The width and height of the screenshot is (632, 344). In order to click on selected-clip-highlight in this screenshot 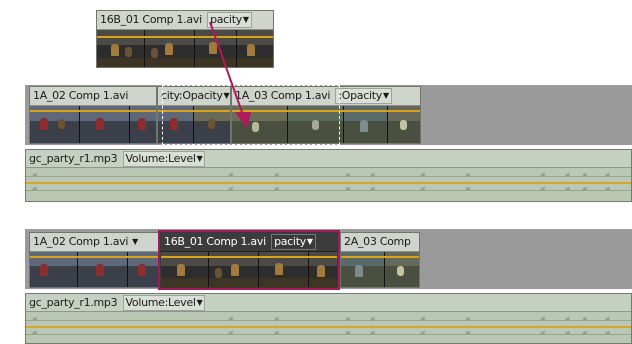, I will do `click(249, 260)`.